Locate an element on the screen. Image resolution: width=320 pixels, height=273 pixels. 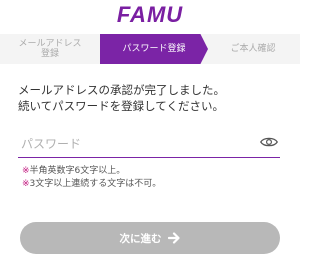
step-email-registration: メールアドレス 登録 is located at coordinates (50, 49).